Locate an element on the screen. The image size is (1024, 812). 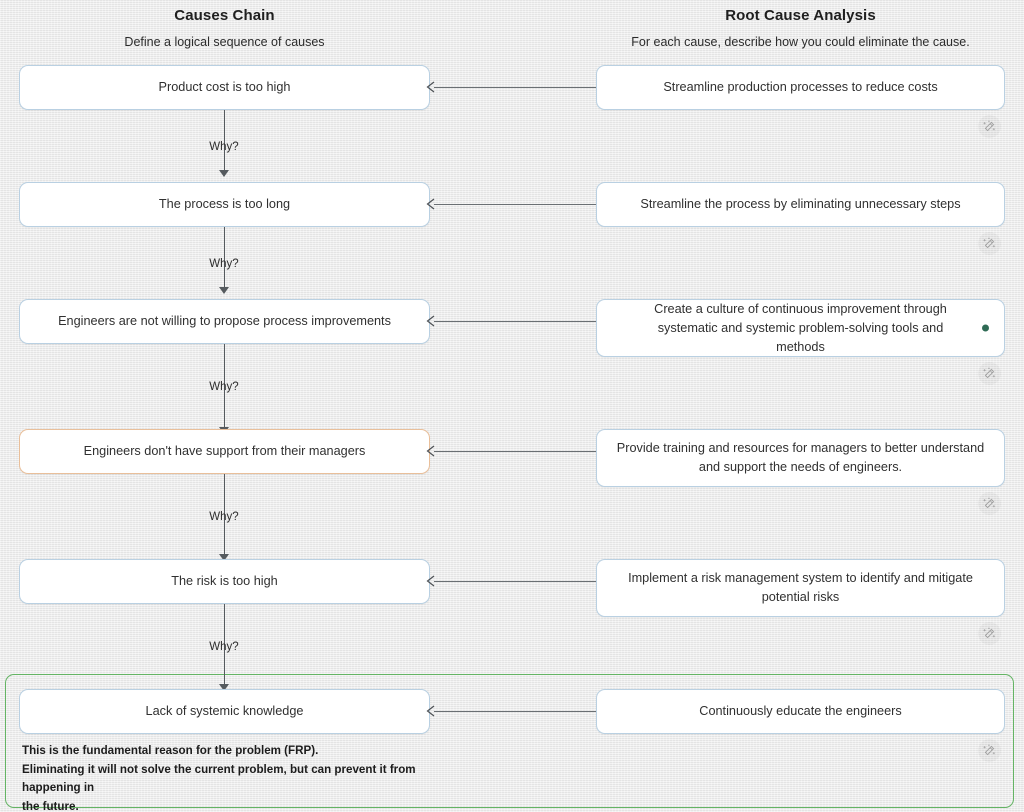
cause-card-6: Lack of systemic knowledge is located at coordinates (224, 711).